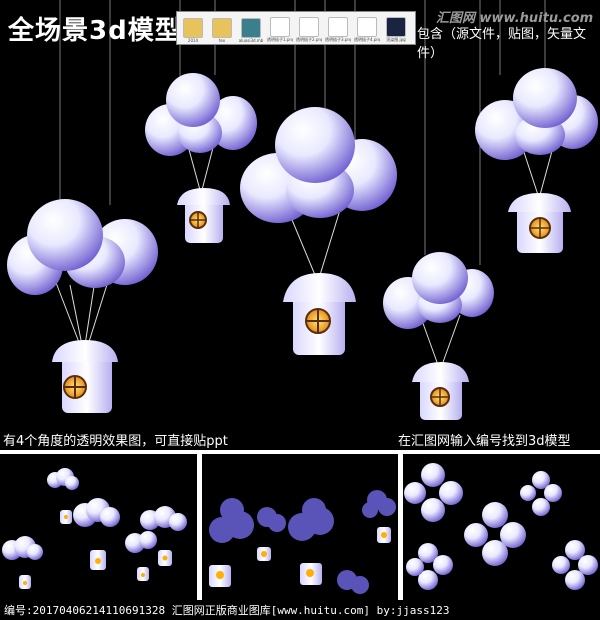  What do you see at coordinates (82, 306) in the screenshot?
I see `balloon-house-left` at bounding box center [82, 306].